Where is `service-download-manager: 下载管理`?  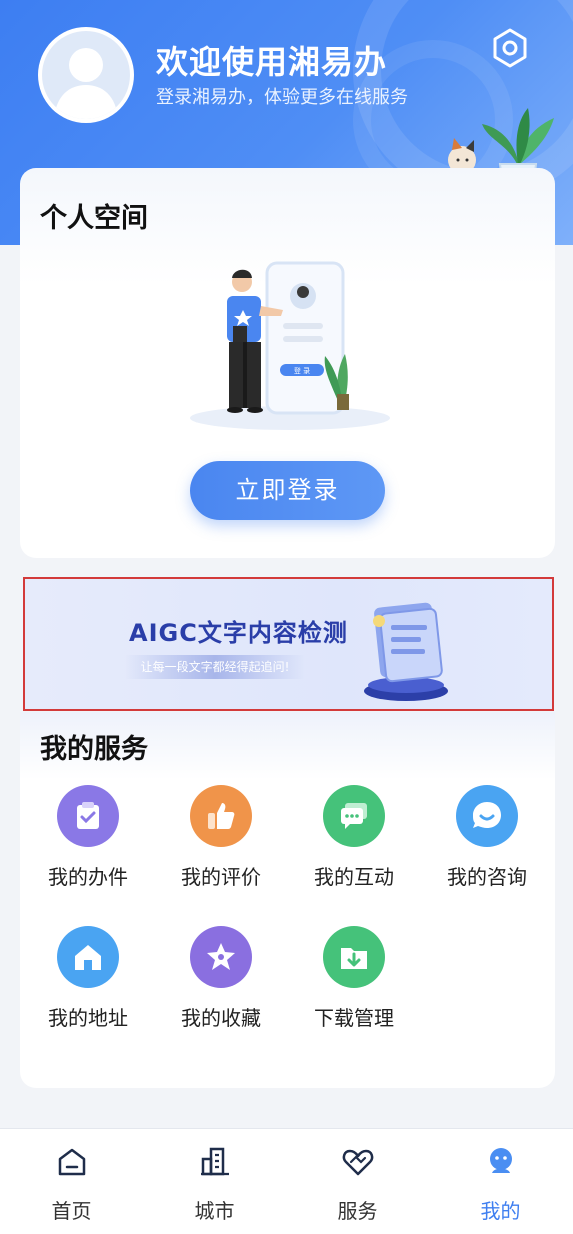
service-download-manager: 下载管理 is located at coordinates (354, 986).